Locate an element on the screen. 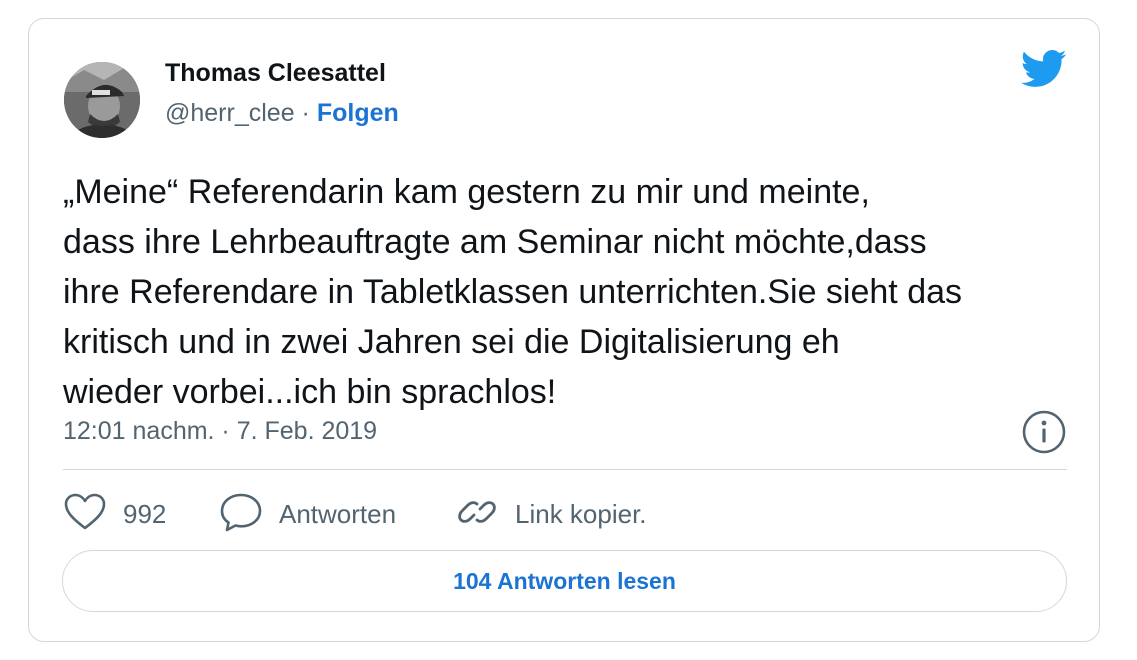 The height and width of the screenshot is (660, 1137). twitter-bird-icon is located at coordinates (1043, 69).